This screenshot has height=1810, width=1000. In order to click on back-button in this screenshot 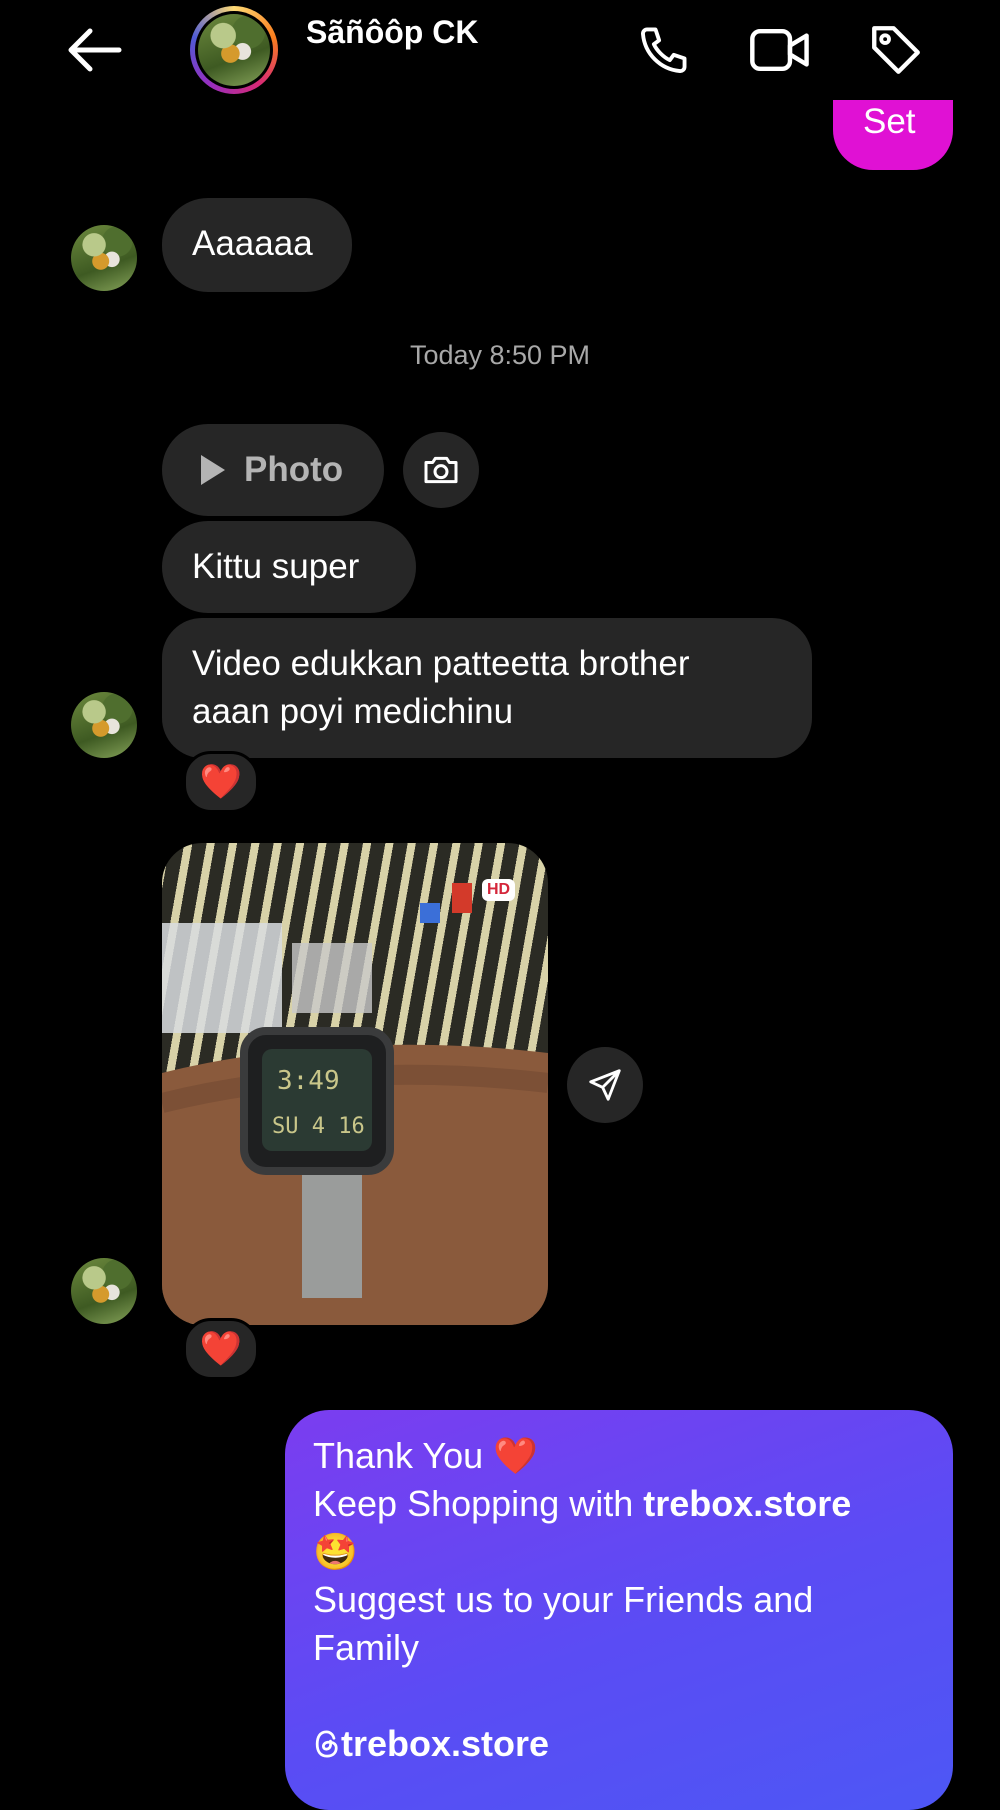, I will do `click(94, 50)`.